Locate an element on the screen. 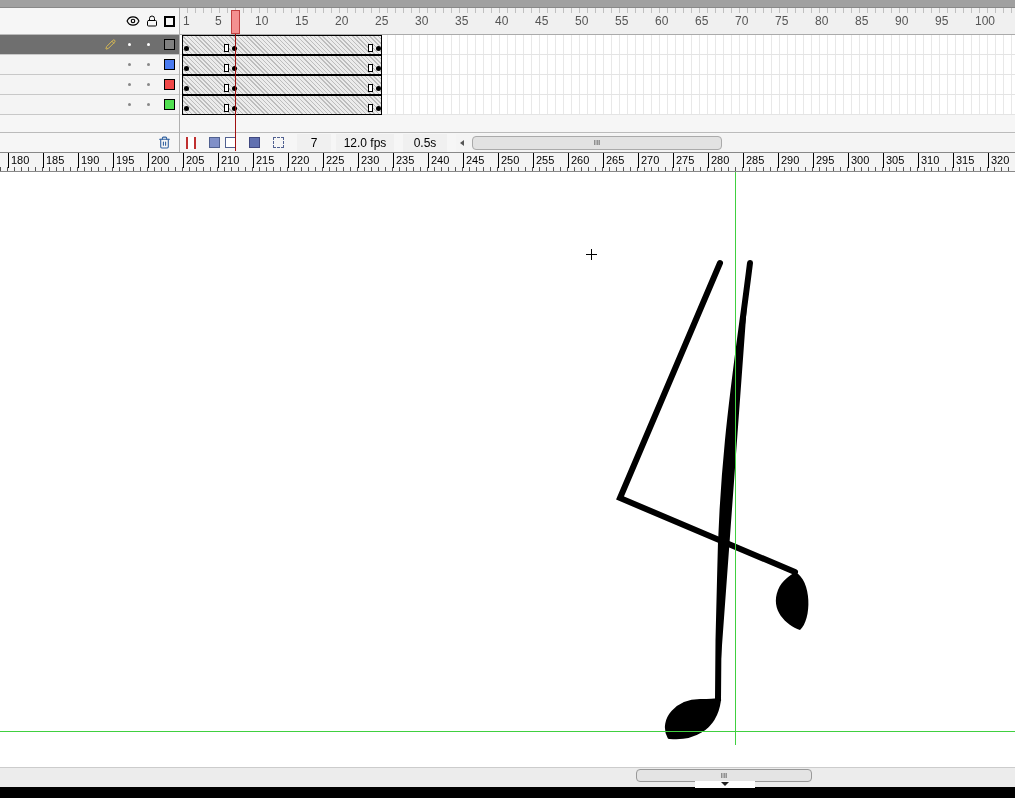 This screenshot has width=1015, height=798. frame-number: 40 is located at coordinates (502, 21).